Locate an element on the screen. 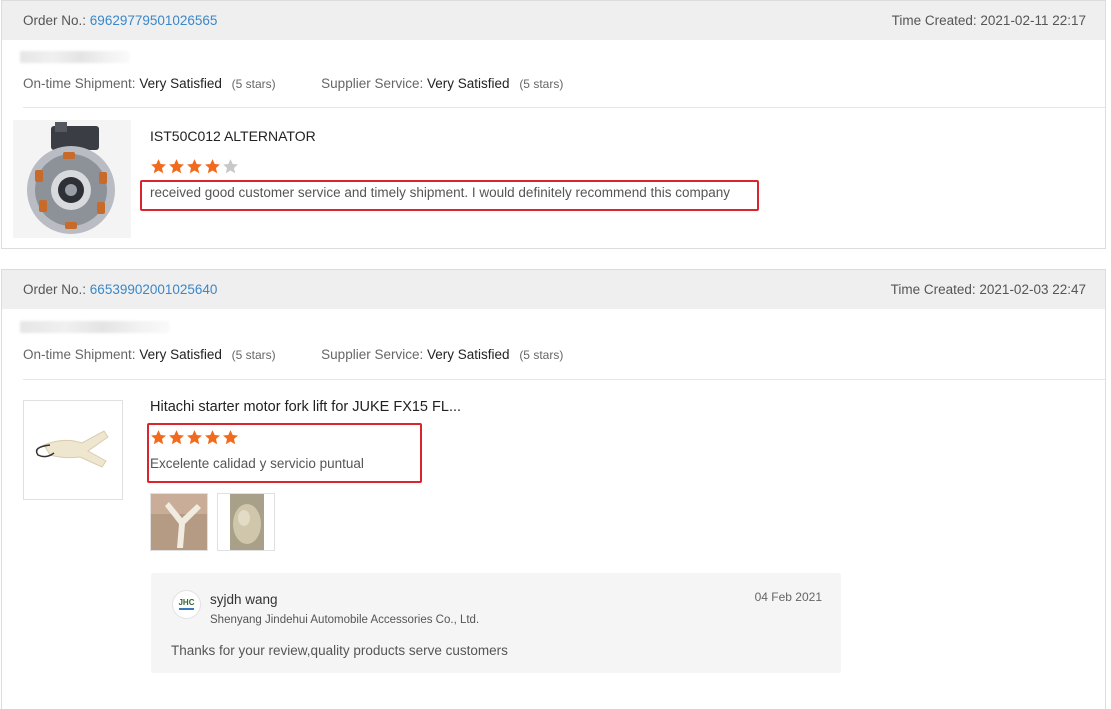 The height and width of the screenshot is (709, 1111). svg-text: JHC is located at coordinates (186, 602).